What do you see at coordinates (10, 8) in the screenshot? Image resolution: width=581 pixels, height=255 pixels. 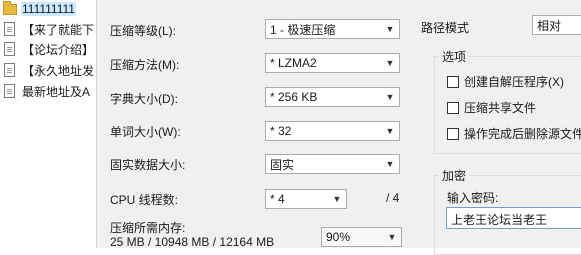 I see `folder-icon` at bounding box center [10, 8].